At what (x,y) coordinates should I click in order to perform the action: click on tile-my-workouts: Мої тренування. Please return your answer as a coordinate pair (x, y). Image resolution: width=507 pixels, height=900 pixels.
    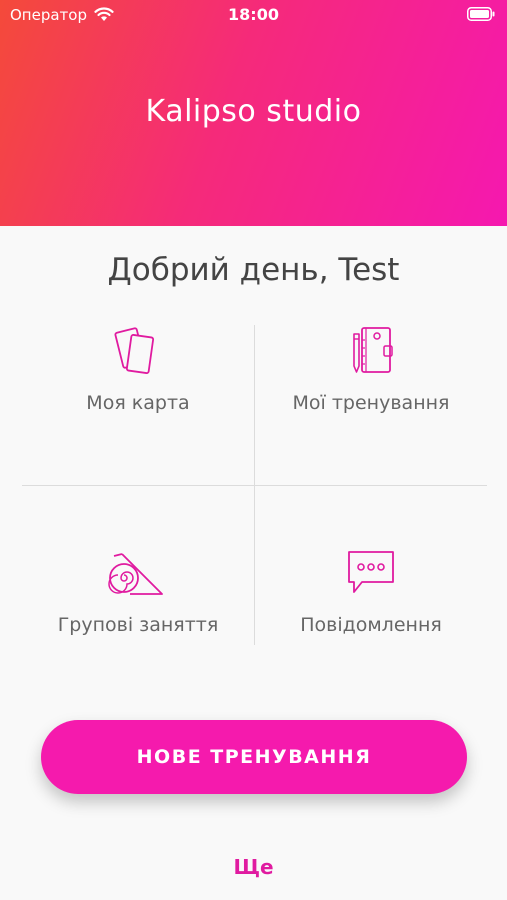
    Looking at the image, I should click on (371, 370).